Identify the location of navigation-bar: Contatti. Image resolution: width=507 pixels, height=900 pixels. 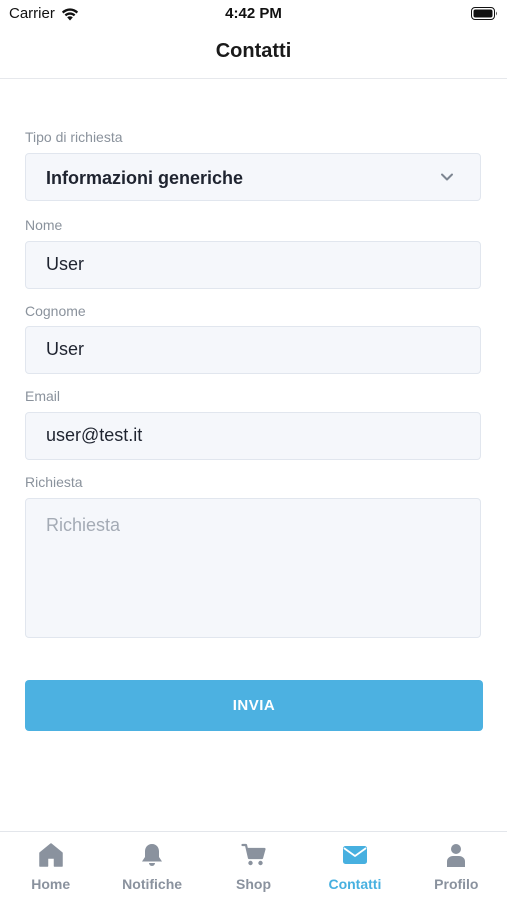
(253, 53).